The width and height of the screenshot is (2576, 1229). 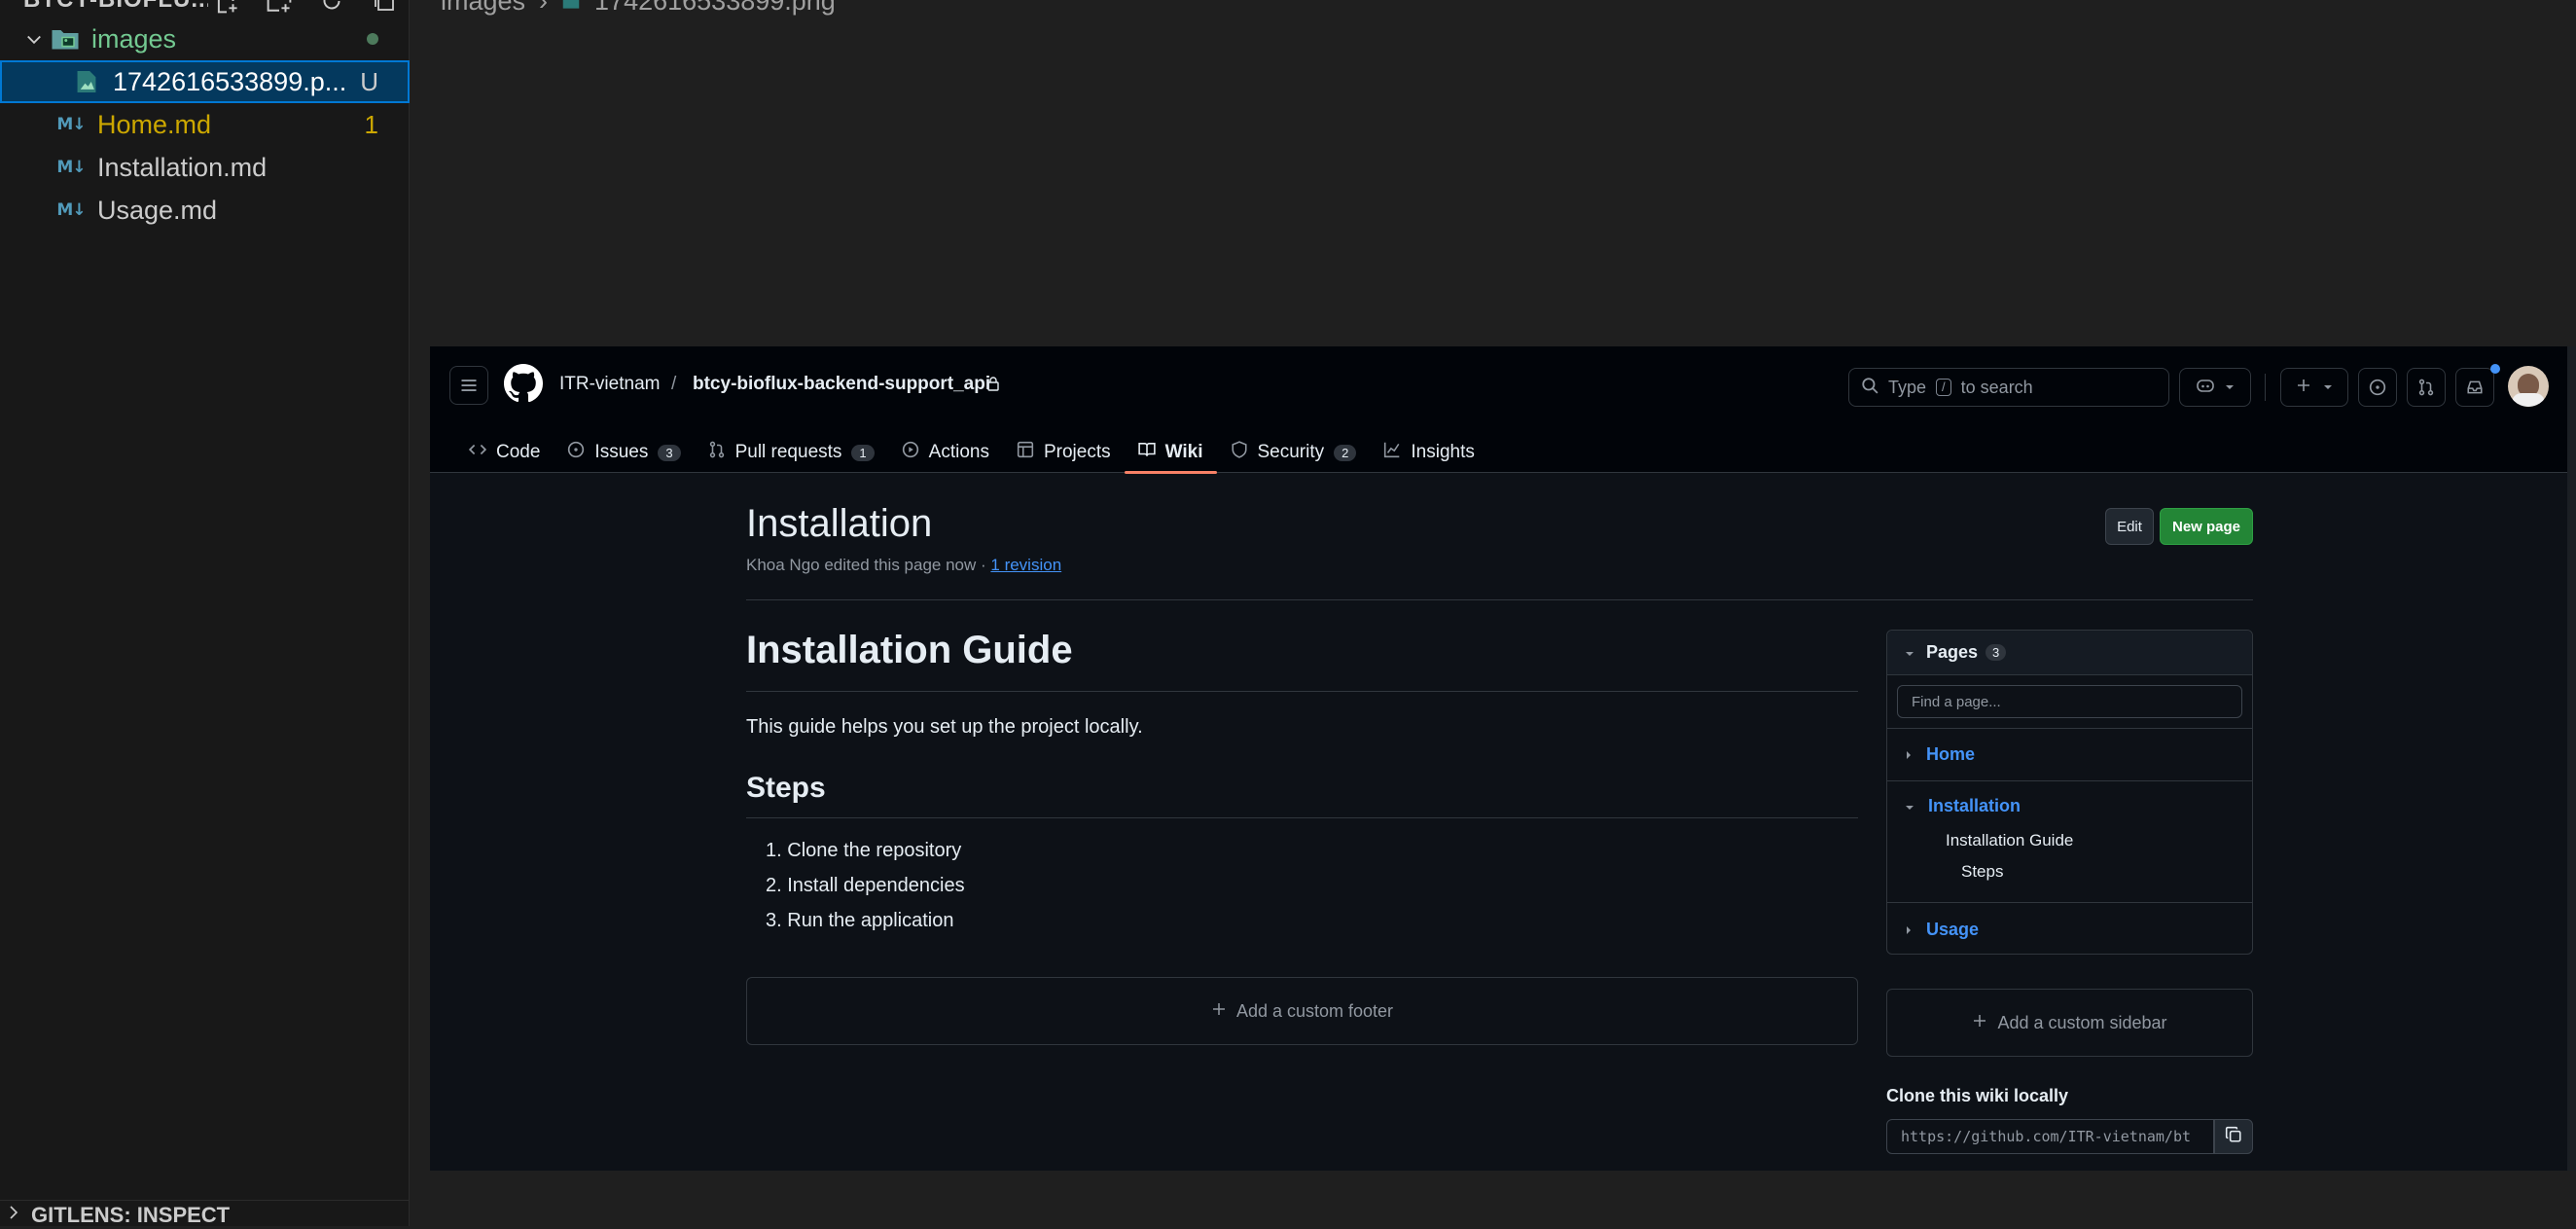 I want to click on list-item: 3. Run the application, so click(x=860, y=920).